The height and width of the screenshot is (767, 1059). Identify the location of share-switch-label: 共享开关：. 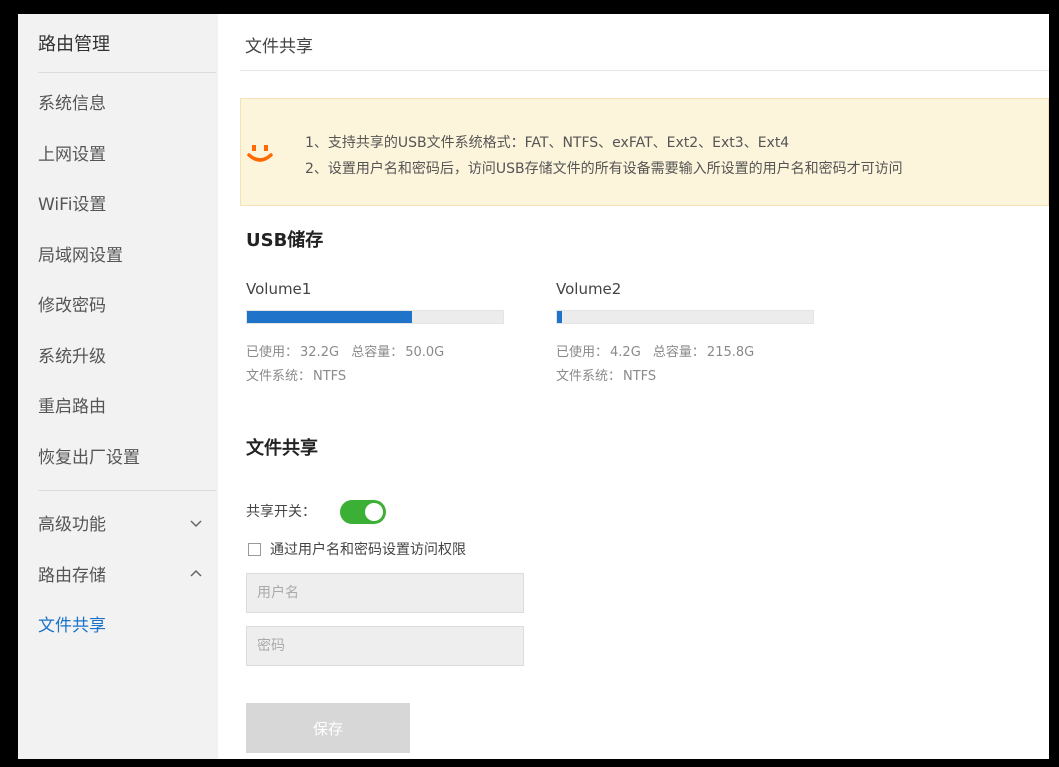
(281, 512).